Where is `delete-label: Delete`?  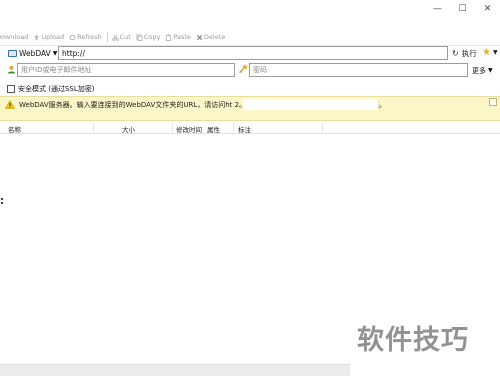 delete-label: Delete is located at coordinates (214, 37).